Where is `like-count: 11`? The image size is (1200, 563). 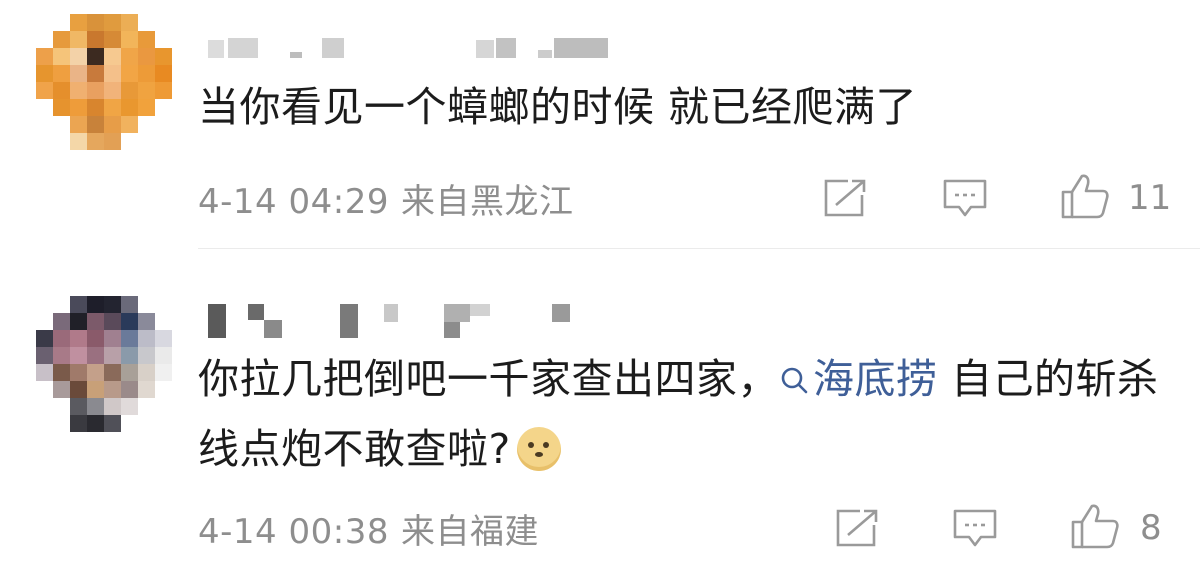
like-count: 11 is located at coordinates (1150, 198).